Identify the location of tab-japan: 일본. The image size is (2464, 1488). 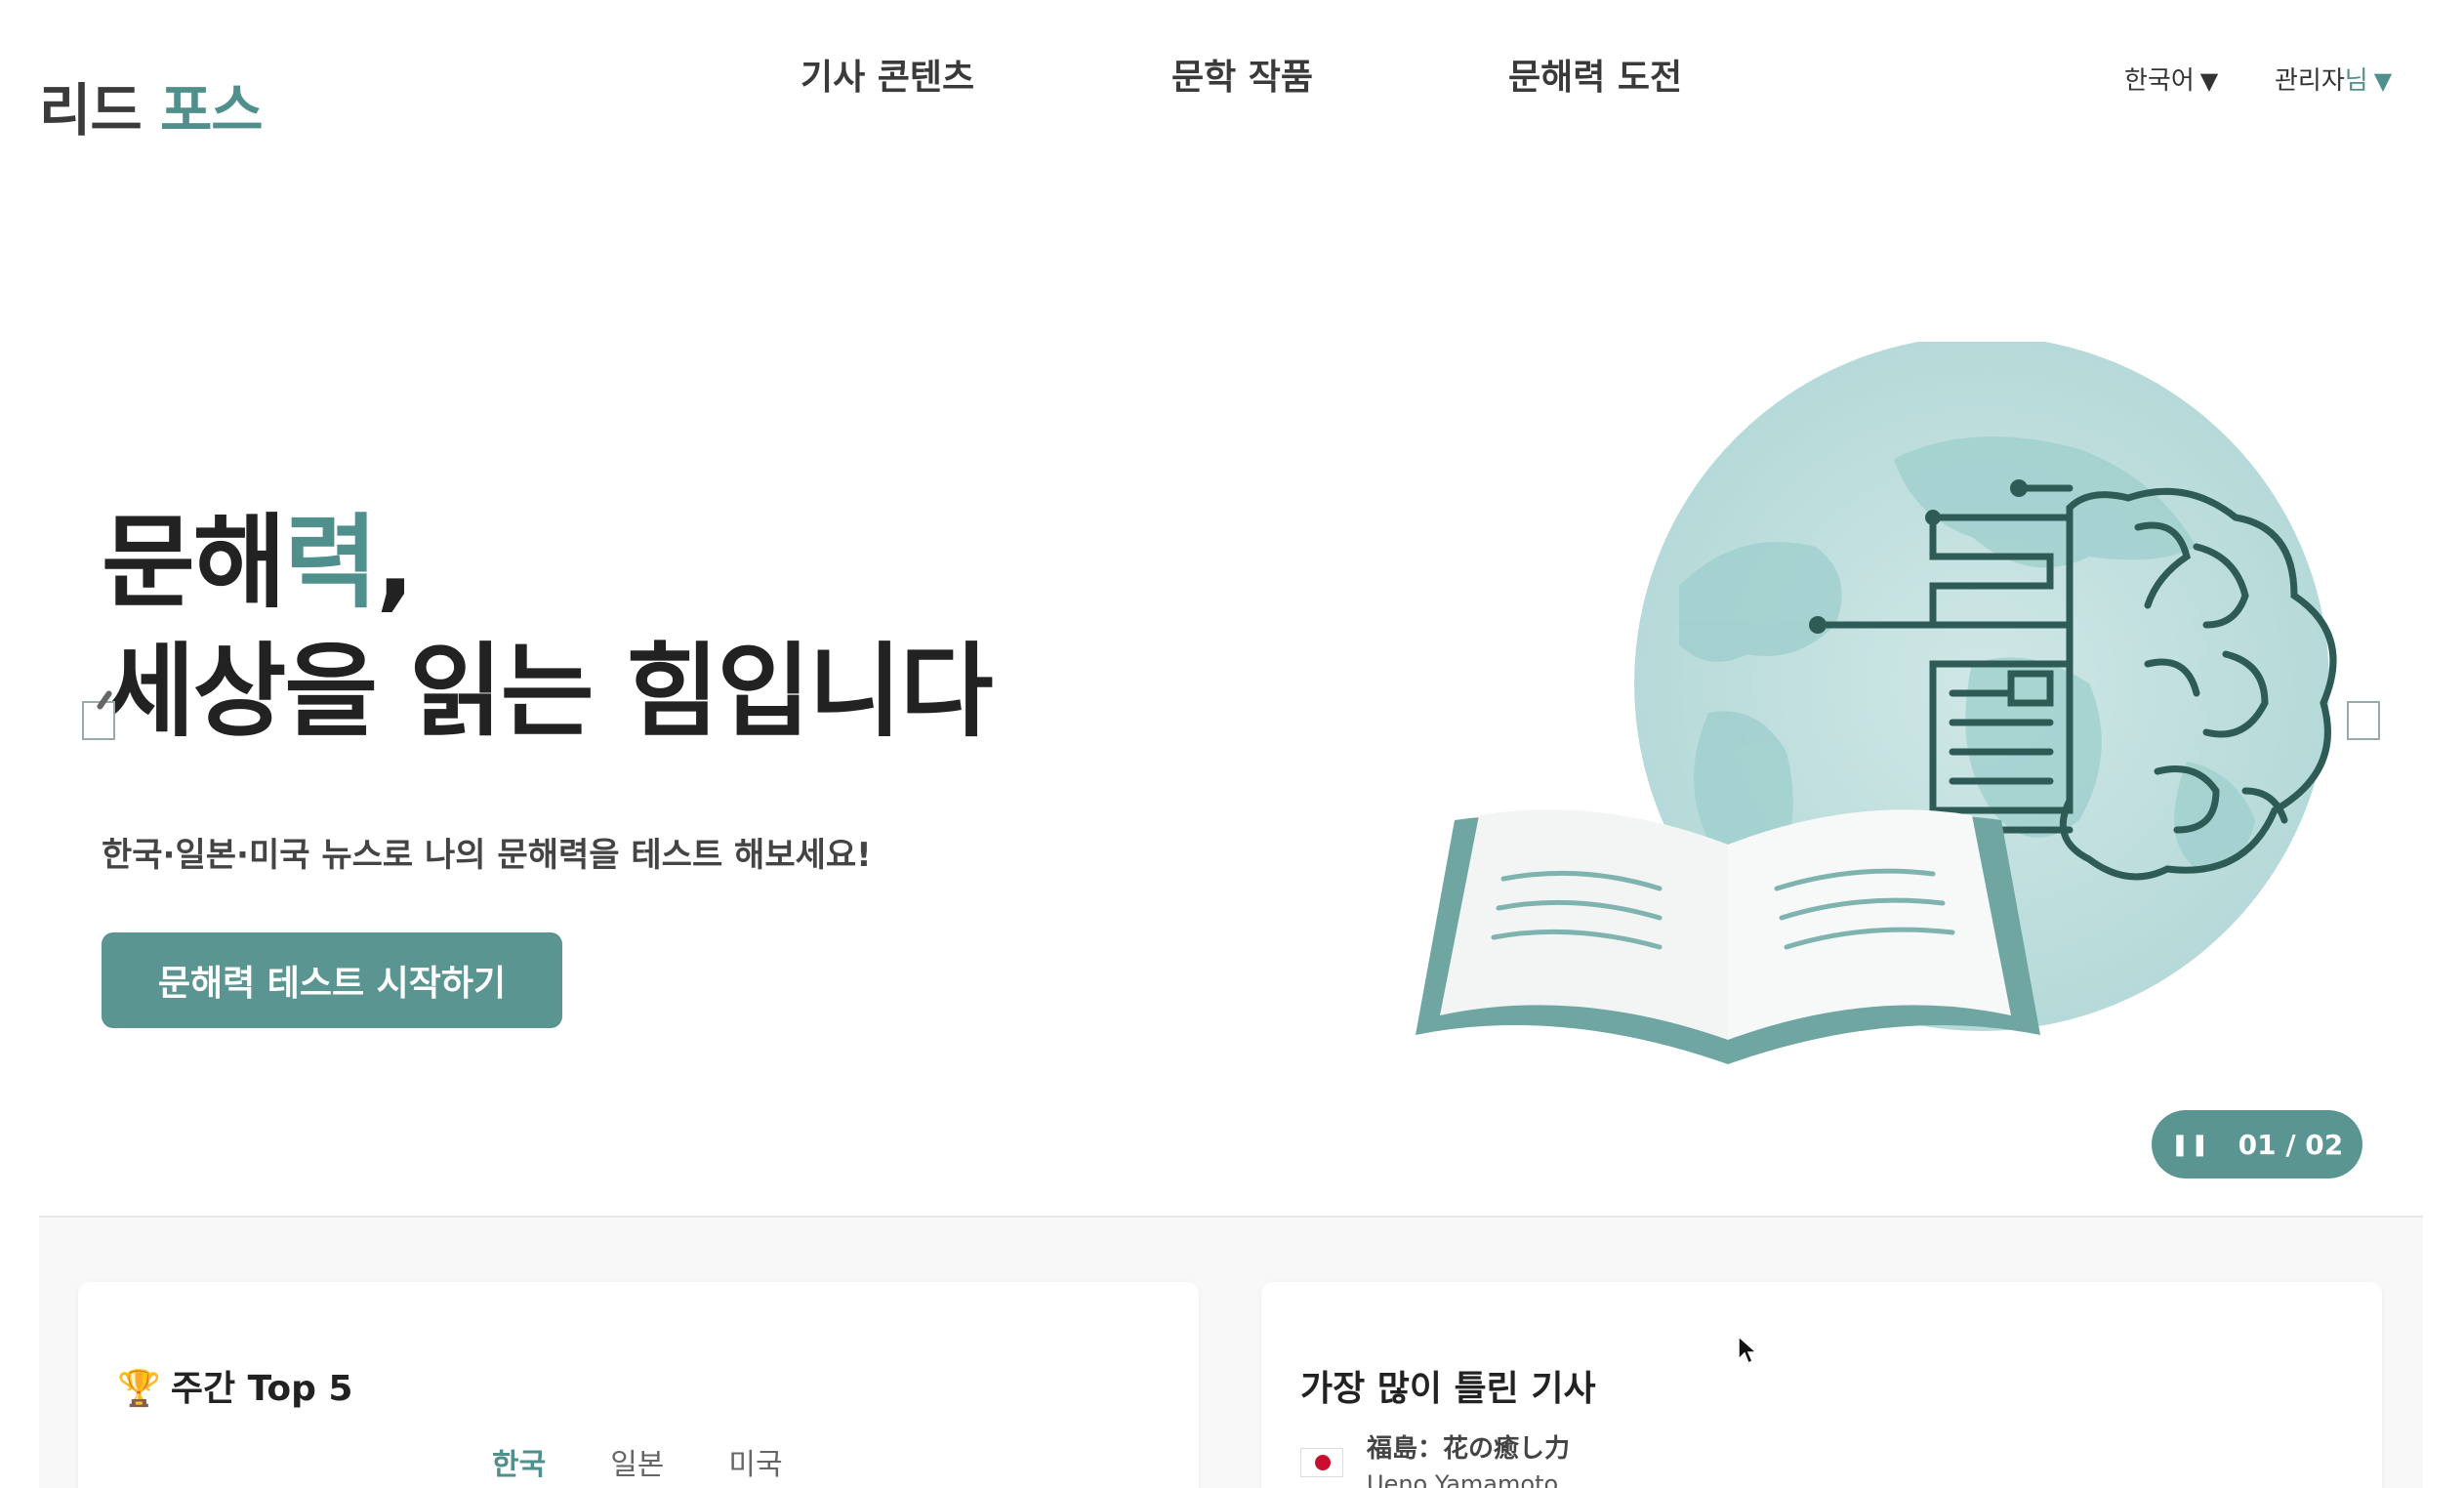
(637, 1461).